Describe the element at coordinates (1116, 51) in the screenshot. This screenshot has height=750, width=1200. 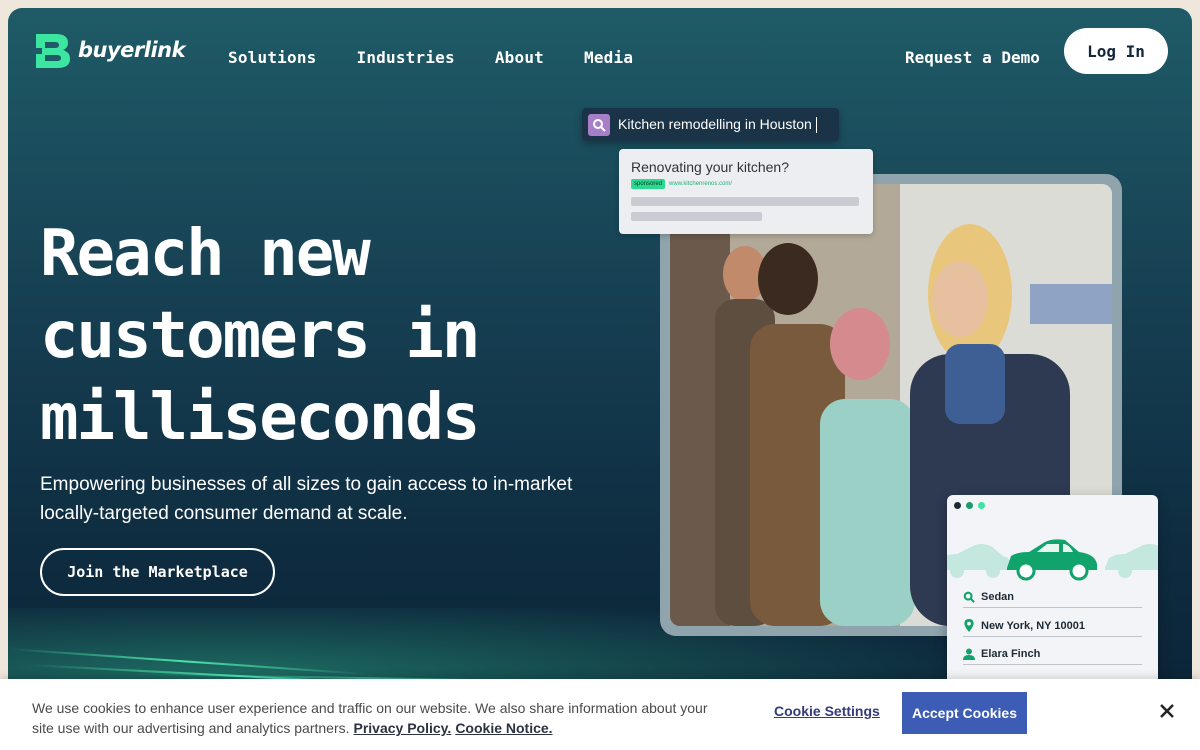
I see `login-button: Log In` at that location.